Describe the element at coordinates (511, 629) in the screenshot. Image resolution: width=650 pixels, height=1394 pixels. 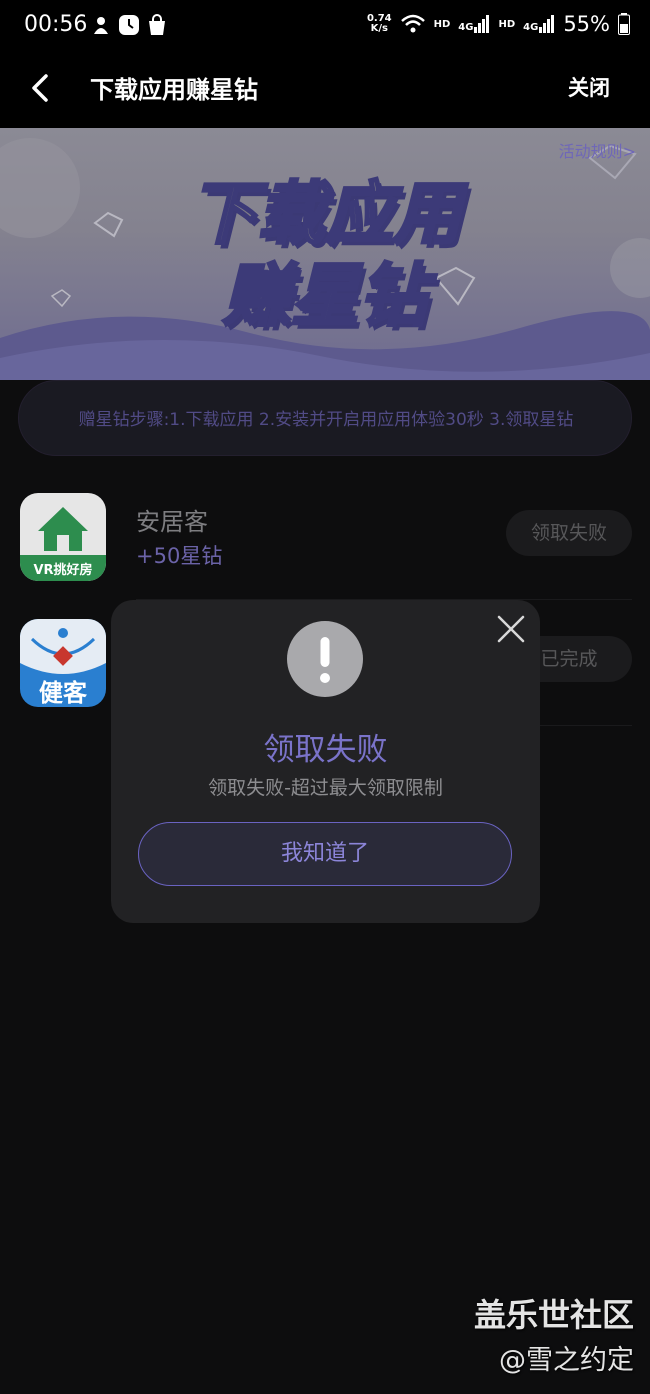
I see `close-icon` at that location.